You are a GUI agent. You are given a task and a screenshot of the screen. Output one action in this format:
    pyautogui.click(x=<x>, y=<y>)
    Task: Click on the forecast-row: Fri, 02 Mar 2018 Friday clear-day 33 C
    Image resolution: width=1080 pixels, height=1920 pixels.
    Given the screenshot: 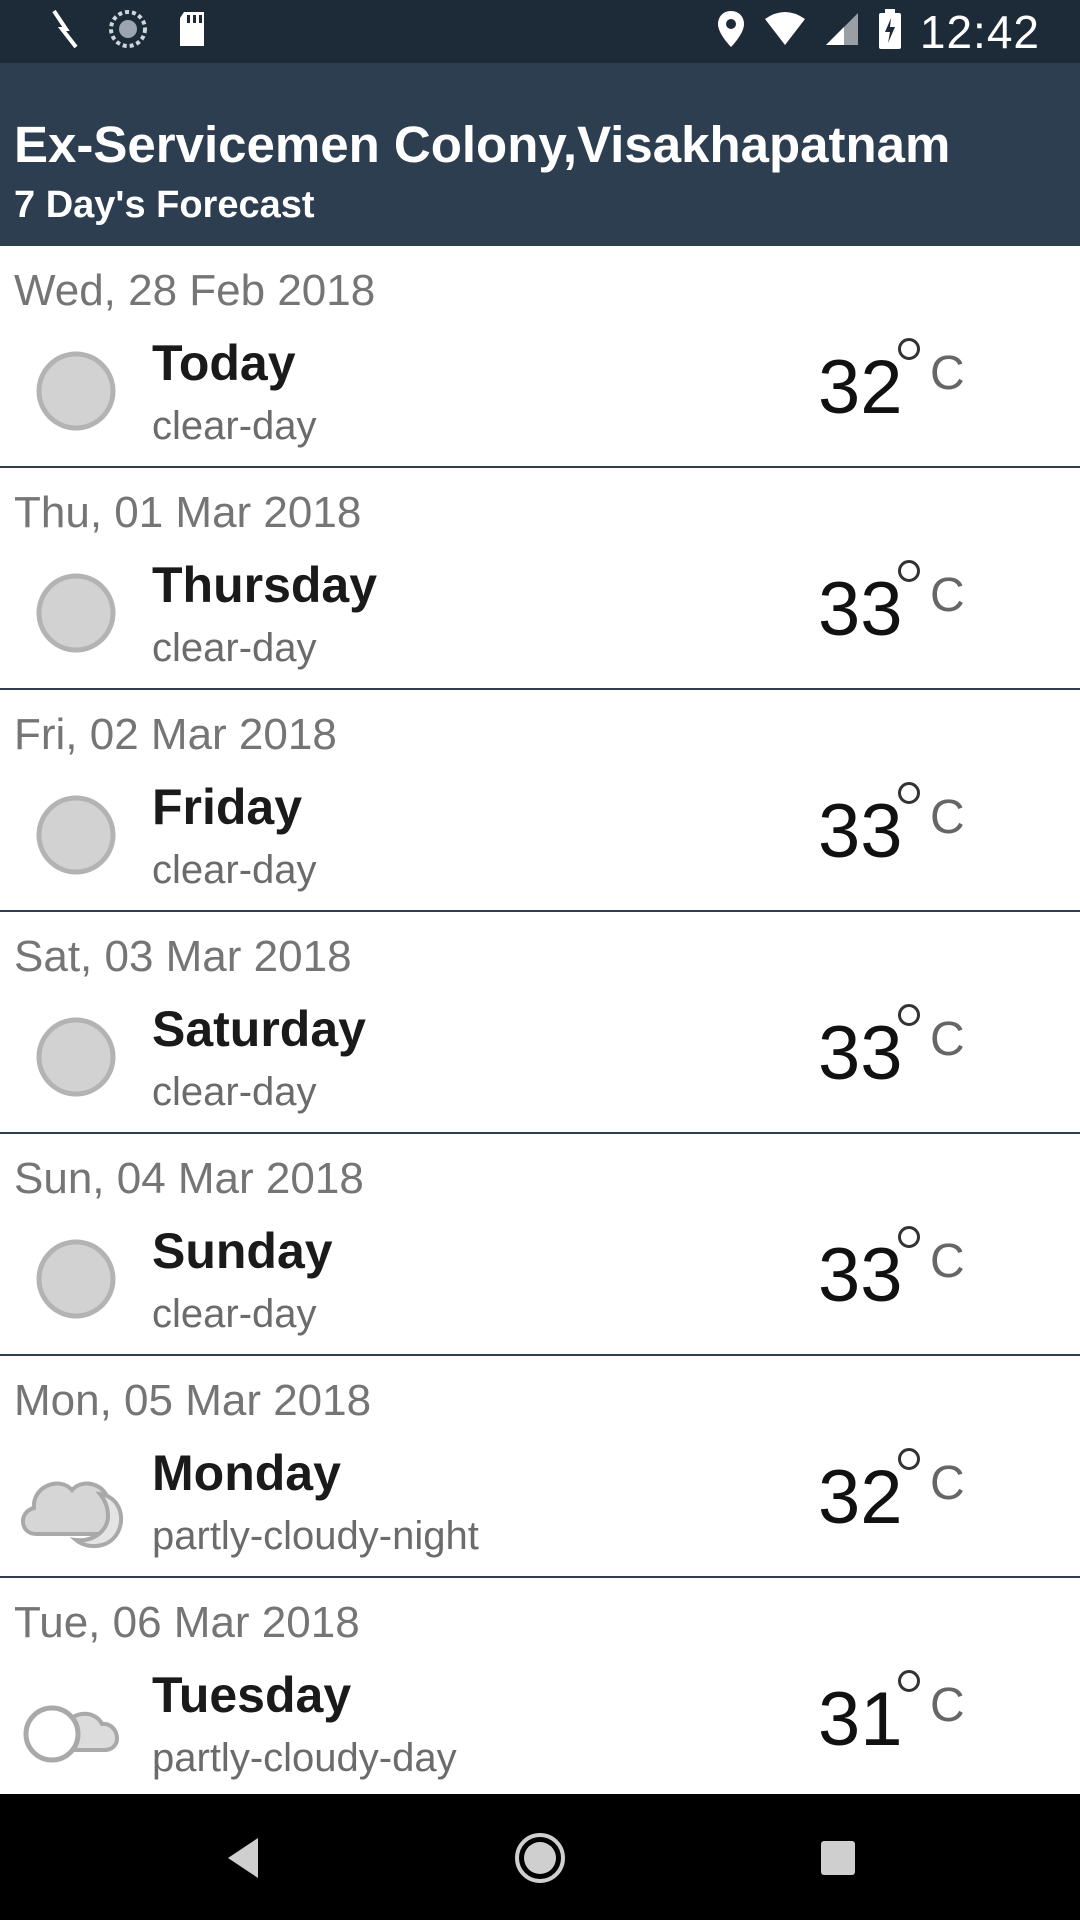 What is the action you would take?
    pyautogui.click(x=540, y=801)
    